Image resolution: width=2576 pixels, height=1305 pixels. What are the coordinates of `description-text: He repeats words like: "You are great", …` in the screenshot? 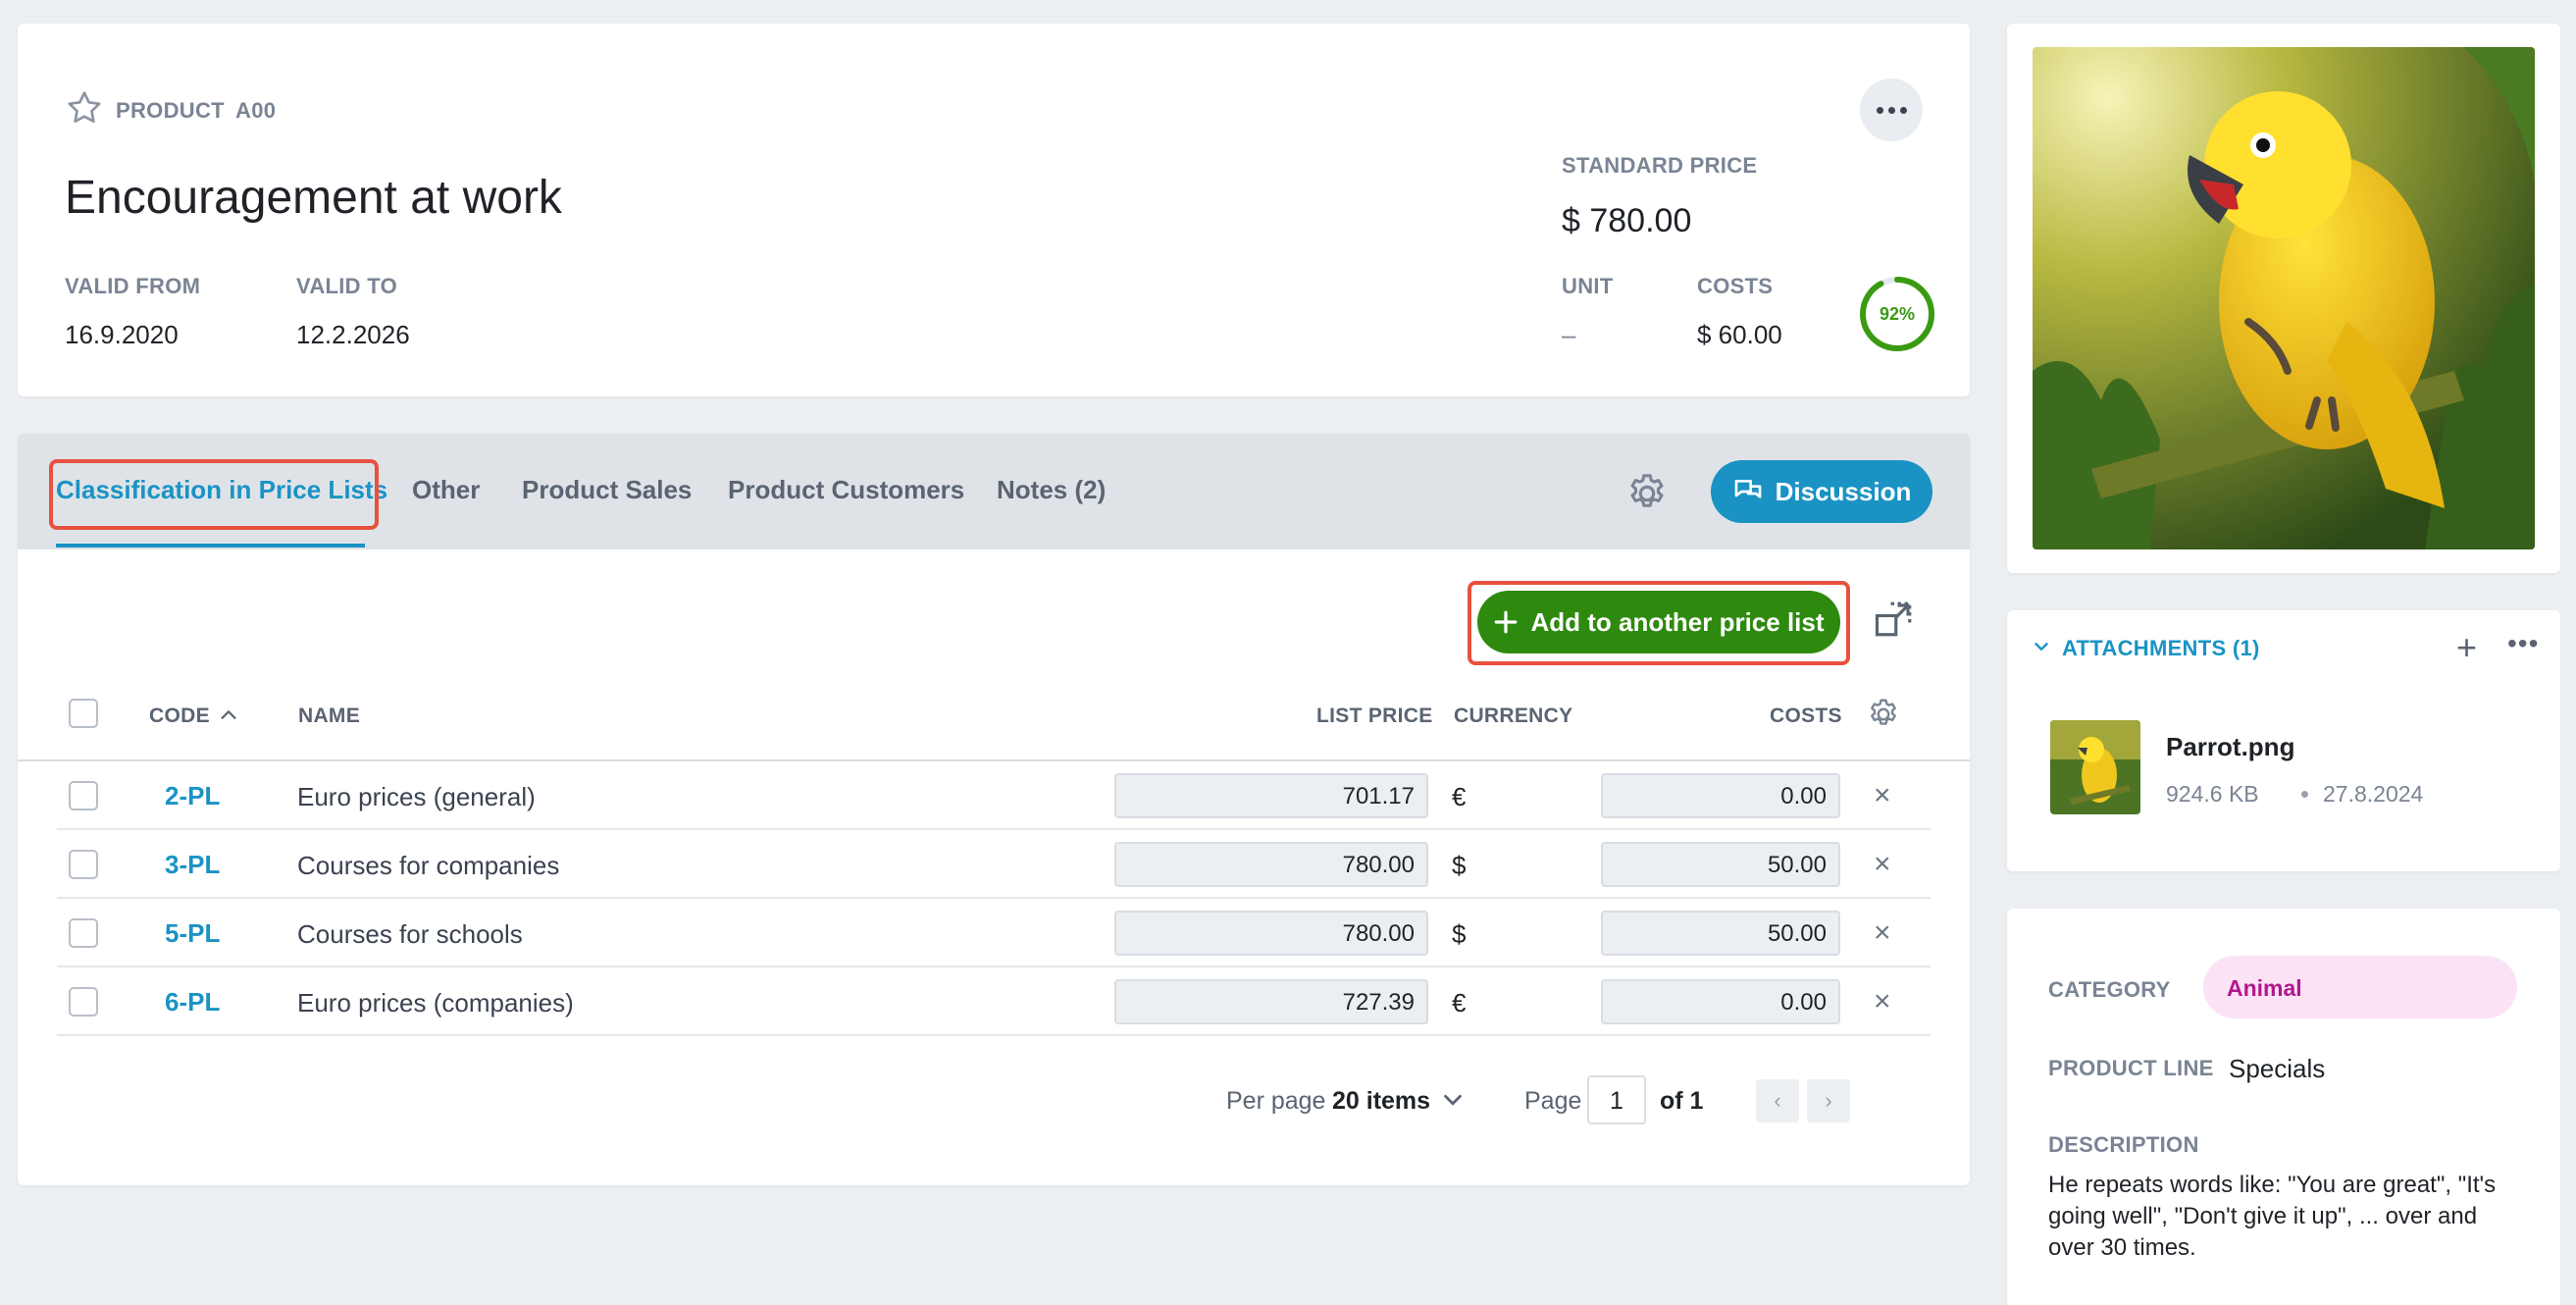 It's located at (2272, 1216).